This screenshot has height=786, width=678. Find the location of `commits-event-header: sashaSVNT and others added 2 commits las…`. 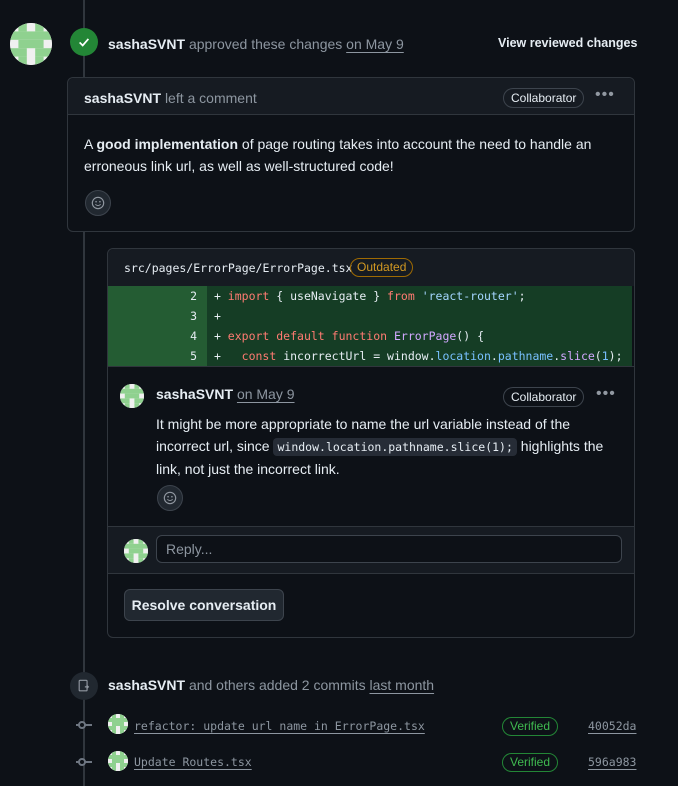

commits-event-header: sashaSVNT and others added 2 commits las… is located at coordinates (271, 685).